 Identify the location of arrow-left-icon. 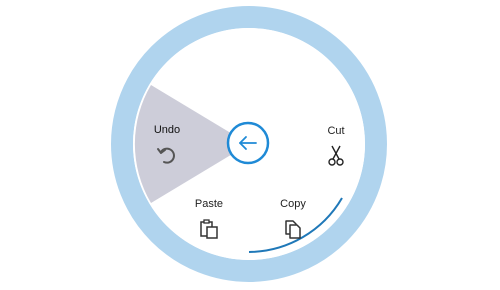
(248, 143).